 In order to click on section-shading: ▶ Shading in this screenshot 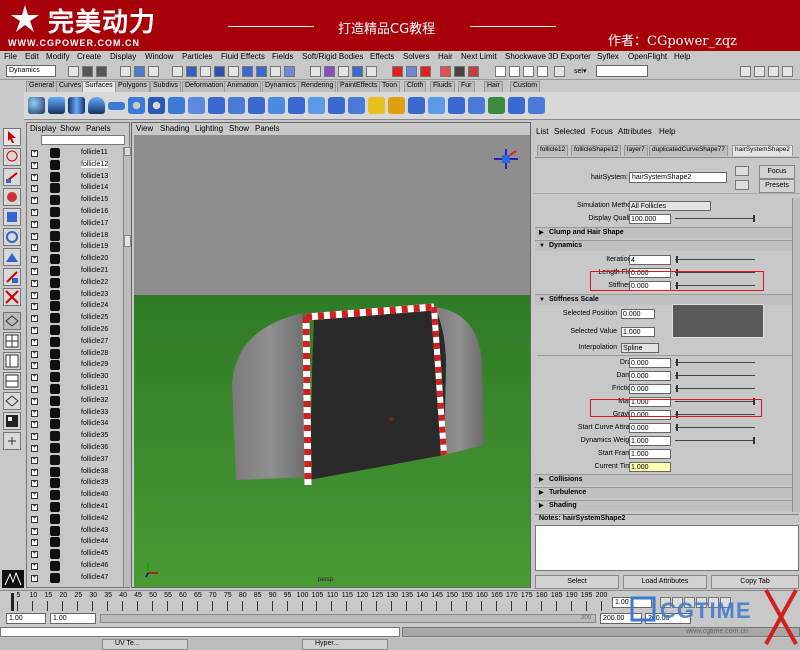, I will do `click(664, 505)`.